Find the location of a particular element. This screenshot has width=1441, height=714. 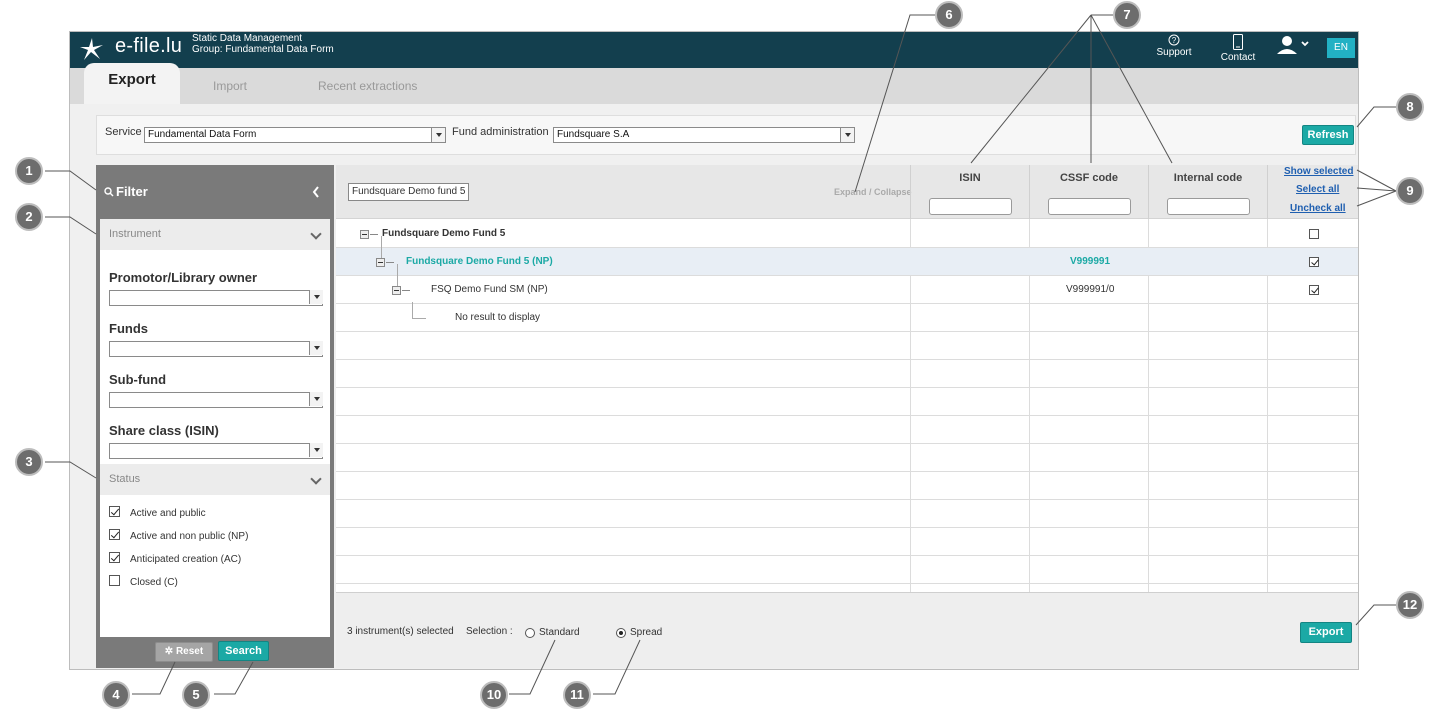

callout-12: 12 is located at coordinates (1410, 605).